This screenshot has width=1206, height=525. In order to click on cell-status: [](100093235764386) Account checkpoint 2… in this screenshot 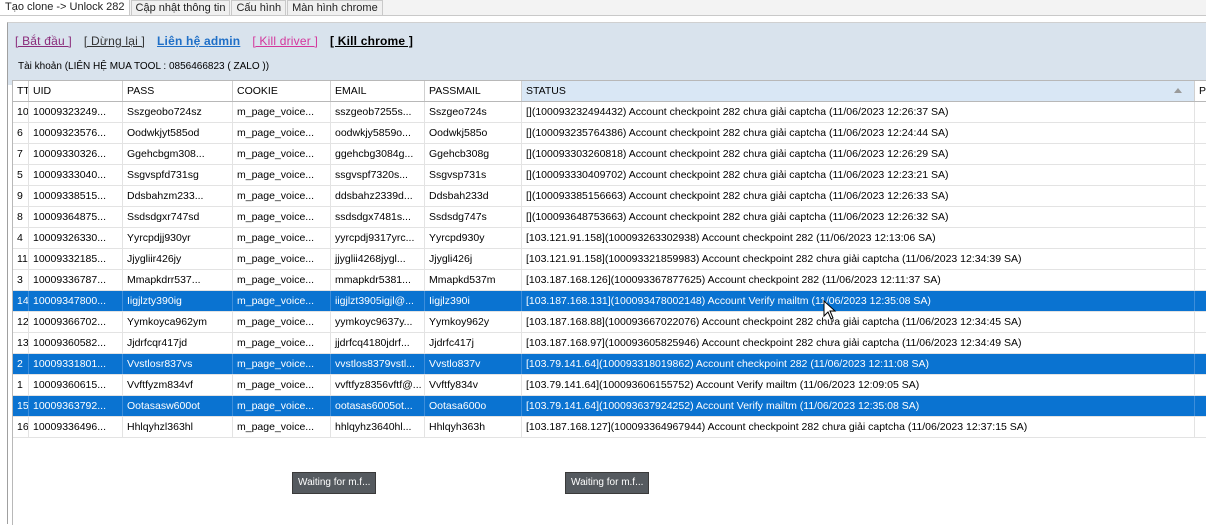, I will do `click(858, 133)`.